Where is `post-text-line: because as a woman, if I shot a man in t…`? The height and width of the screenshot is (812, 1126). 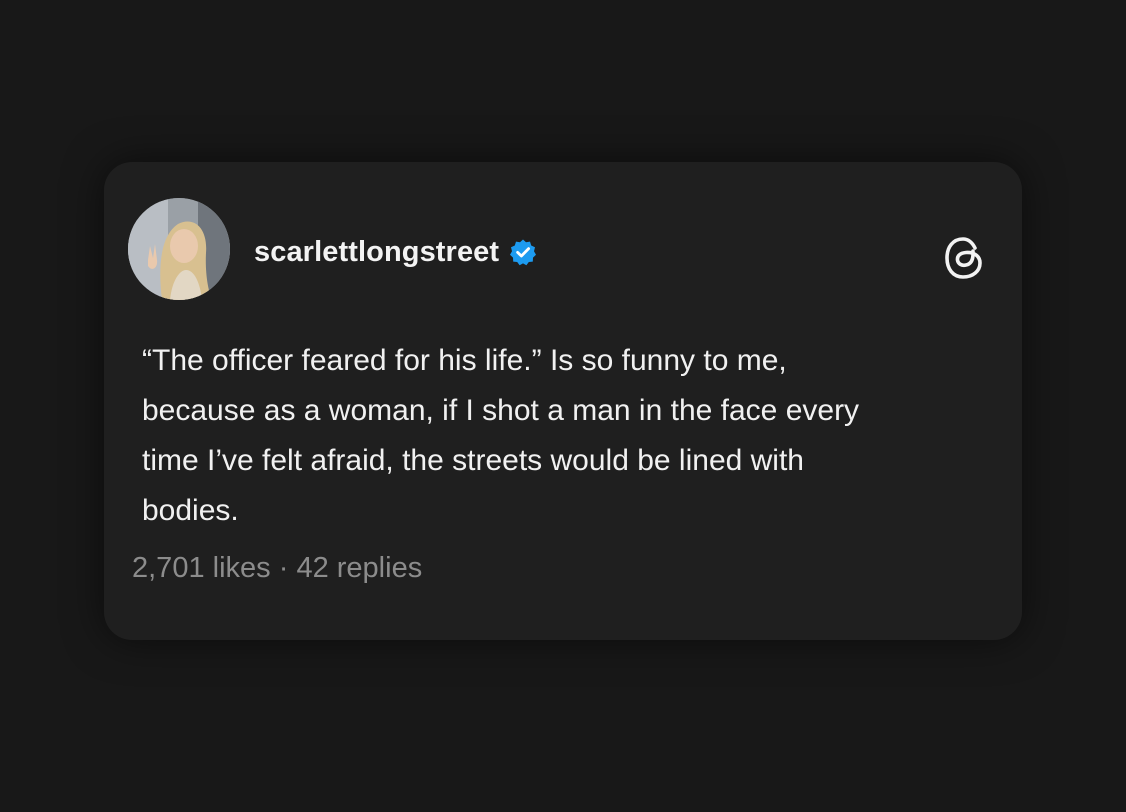 post-text-line: because as a woman, if I shot a man in t… is located at coordinates (501, 410).